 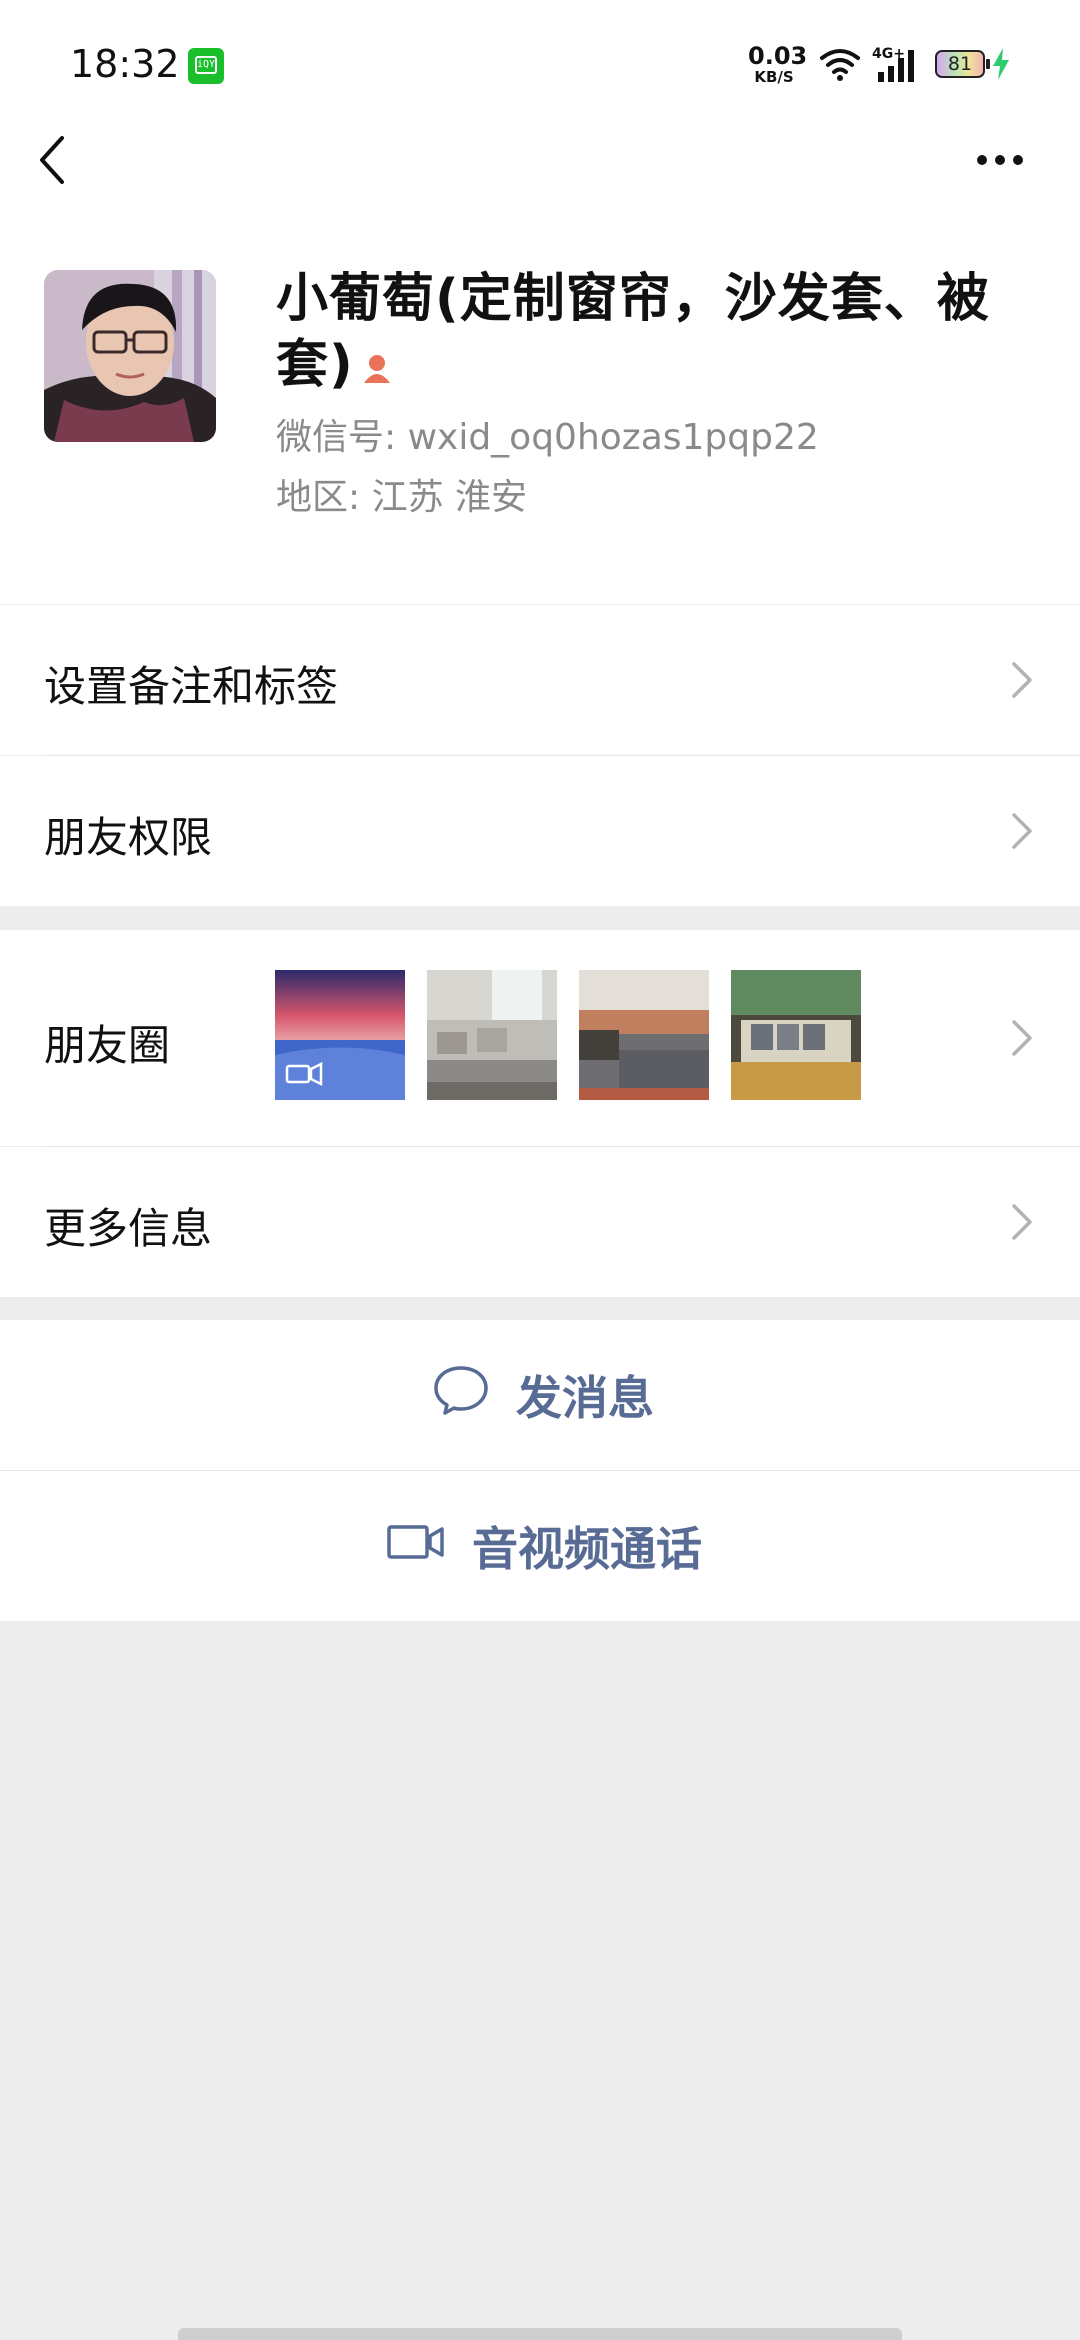 I want to click on network-speed-value: 0.03, so click(x=778, y=56).